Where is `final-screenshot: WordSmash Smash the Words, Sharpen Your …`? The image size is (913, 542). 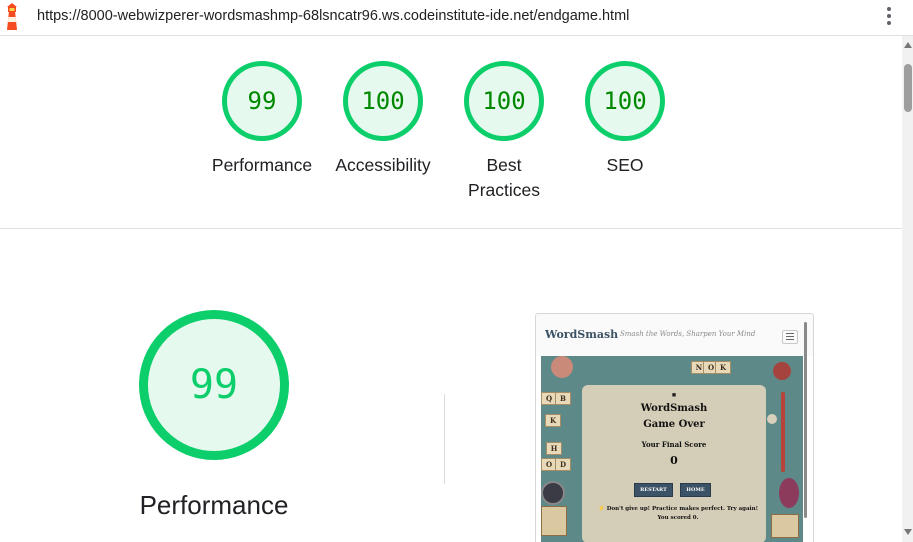 final-screenshot: WordSmash Smash the Words, Sharpen Your … is located at coordinates (674, 427).